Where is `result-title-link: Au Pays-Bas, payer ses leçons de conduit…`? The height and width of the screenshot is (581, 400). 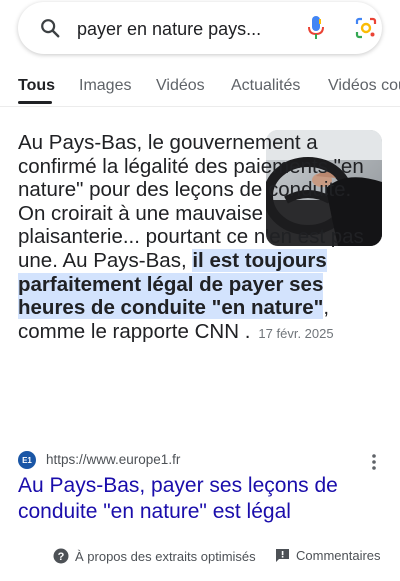
result-title-link: Au Pays-Bas, payer ses leçons de conduit… is located at coordinates (200, 499).